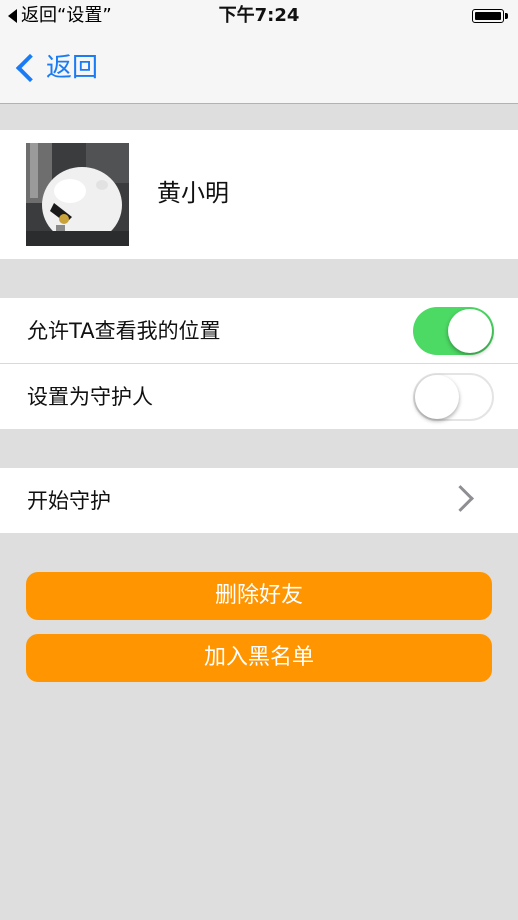 This screenshot has height=920, width=518. I want to click on setting-row-share-location: 允许TA查看我的位置, so click(259, 331).